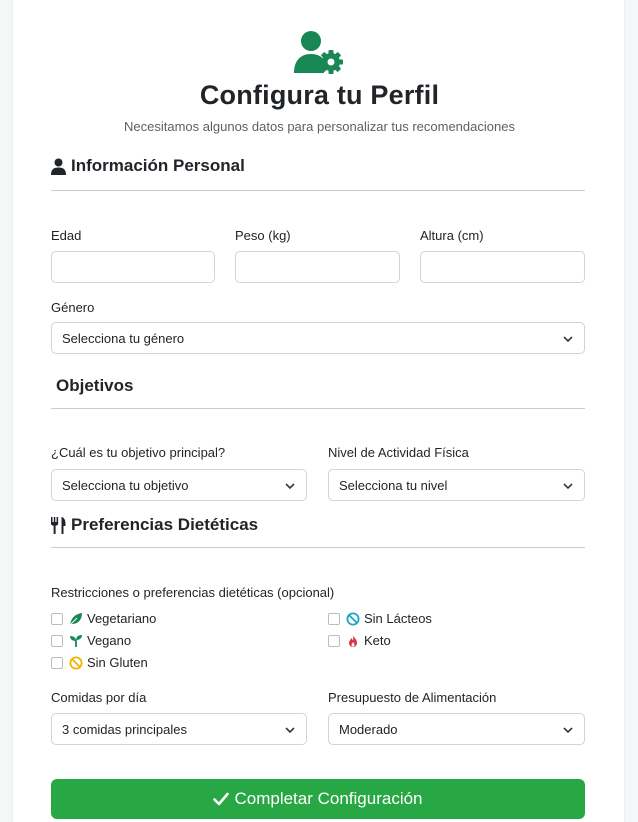 The height and width of the screenshot is (822, 638). Describe the element at coordinates (318, 52) in the screenshot. I see `user-gear-icon` at that location.